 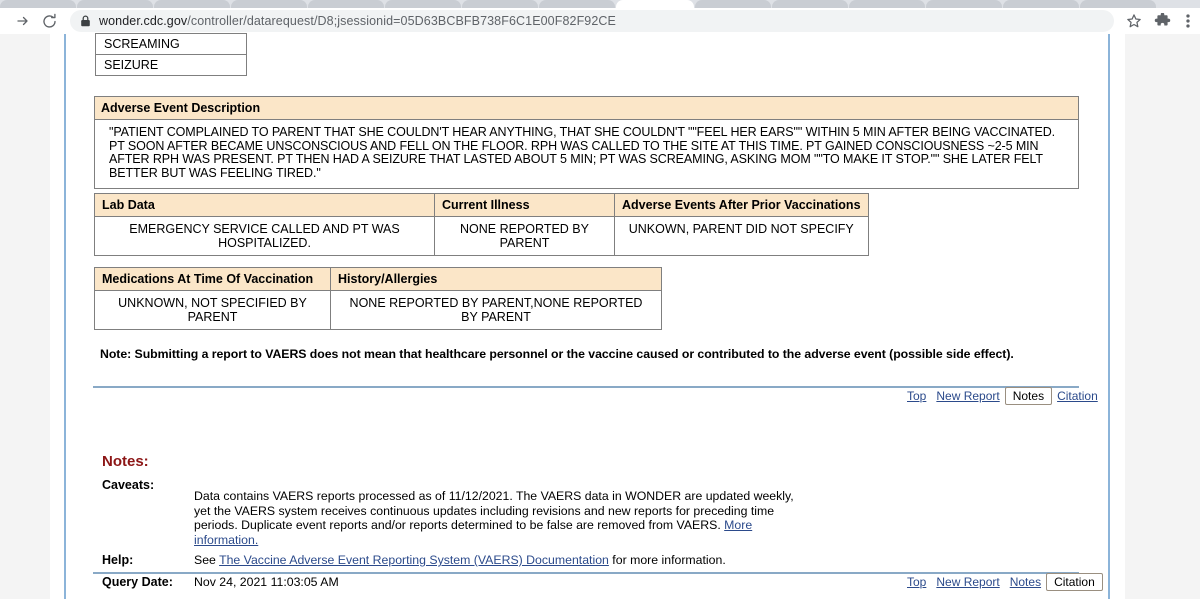 What do you see at coordinates (1134, 21) in the screenshot?
I see `star-icon` at bounding box center [1134, 21].